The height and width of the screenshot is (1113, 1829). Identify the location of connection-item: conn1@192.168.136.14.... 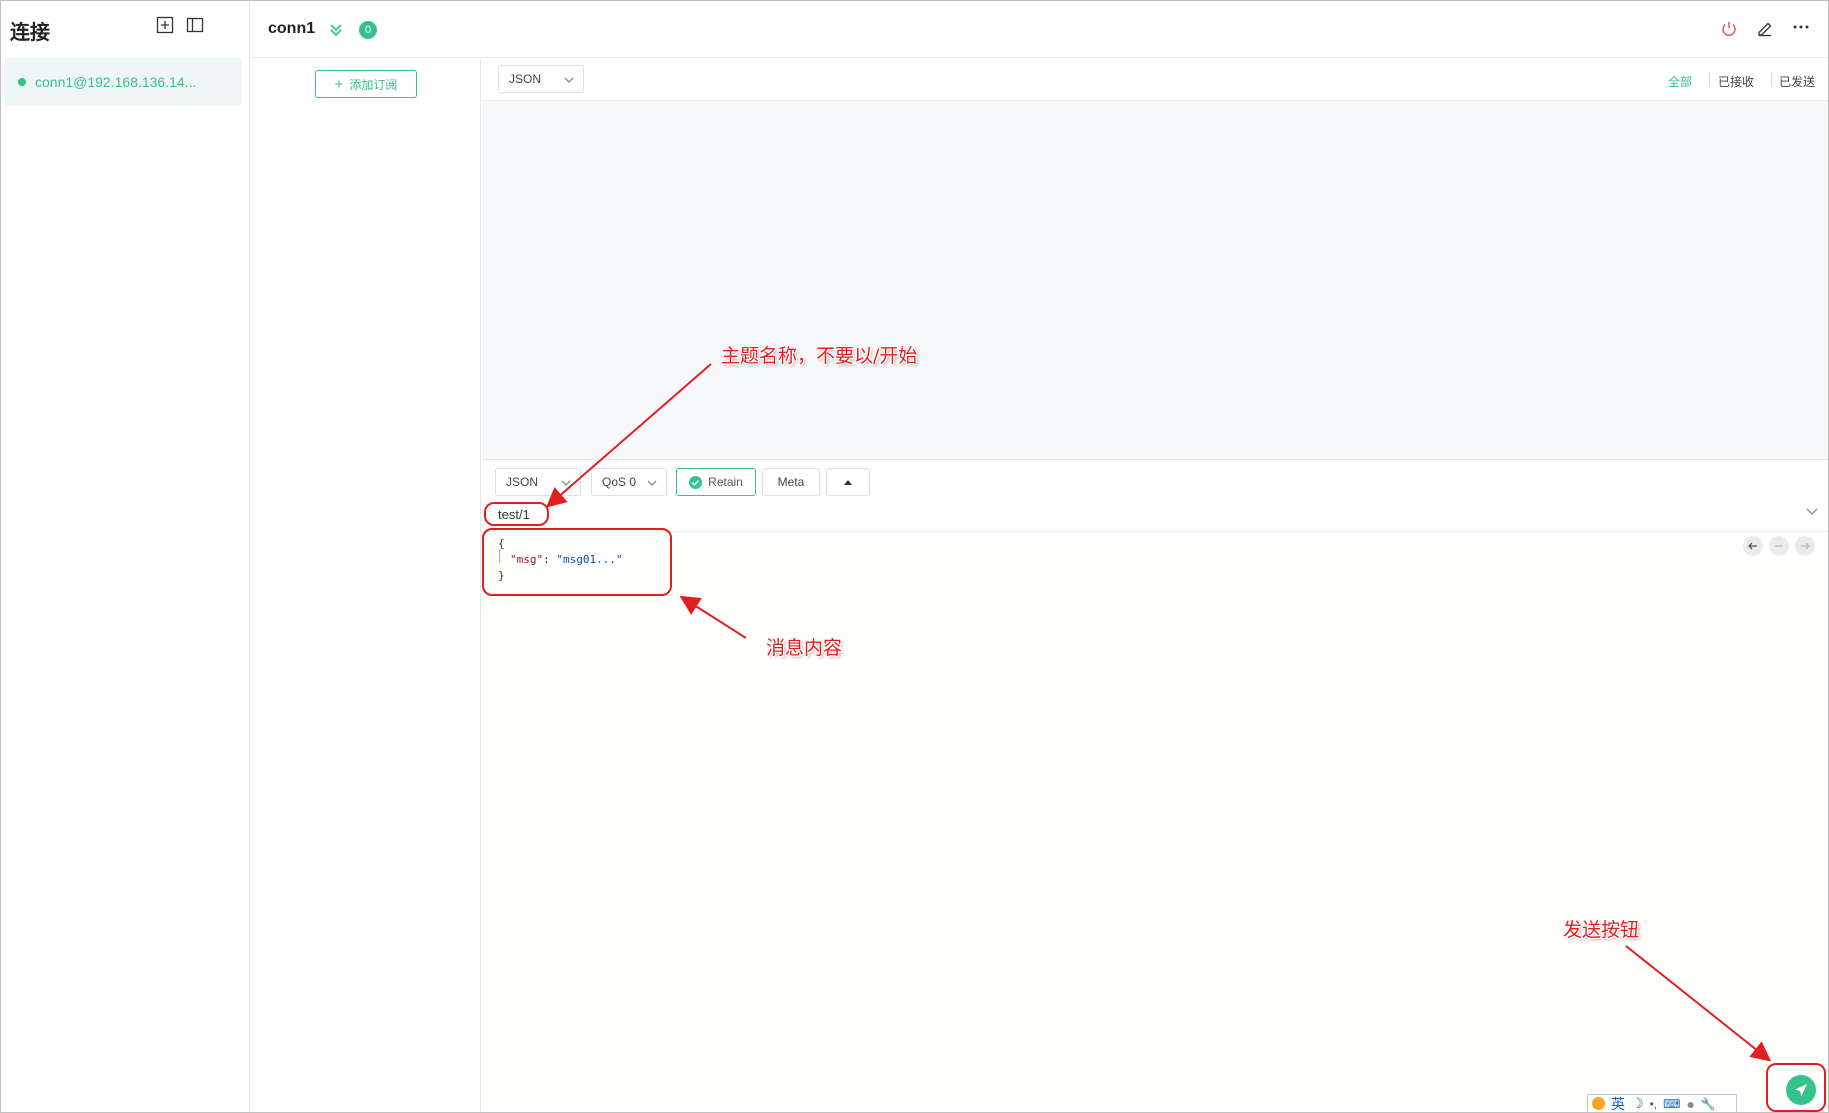
(123, 82).